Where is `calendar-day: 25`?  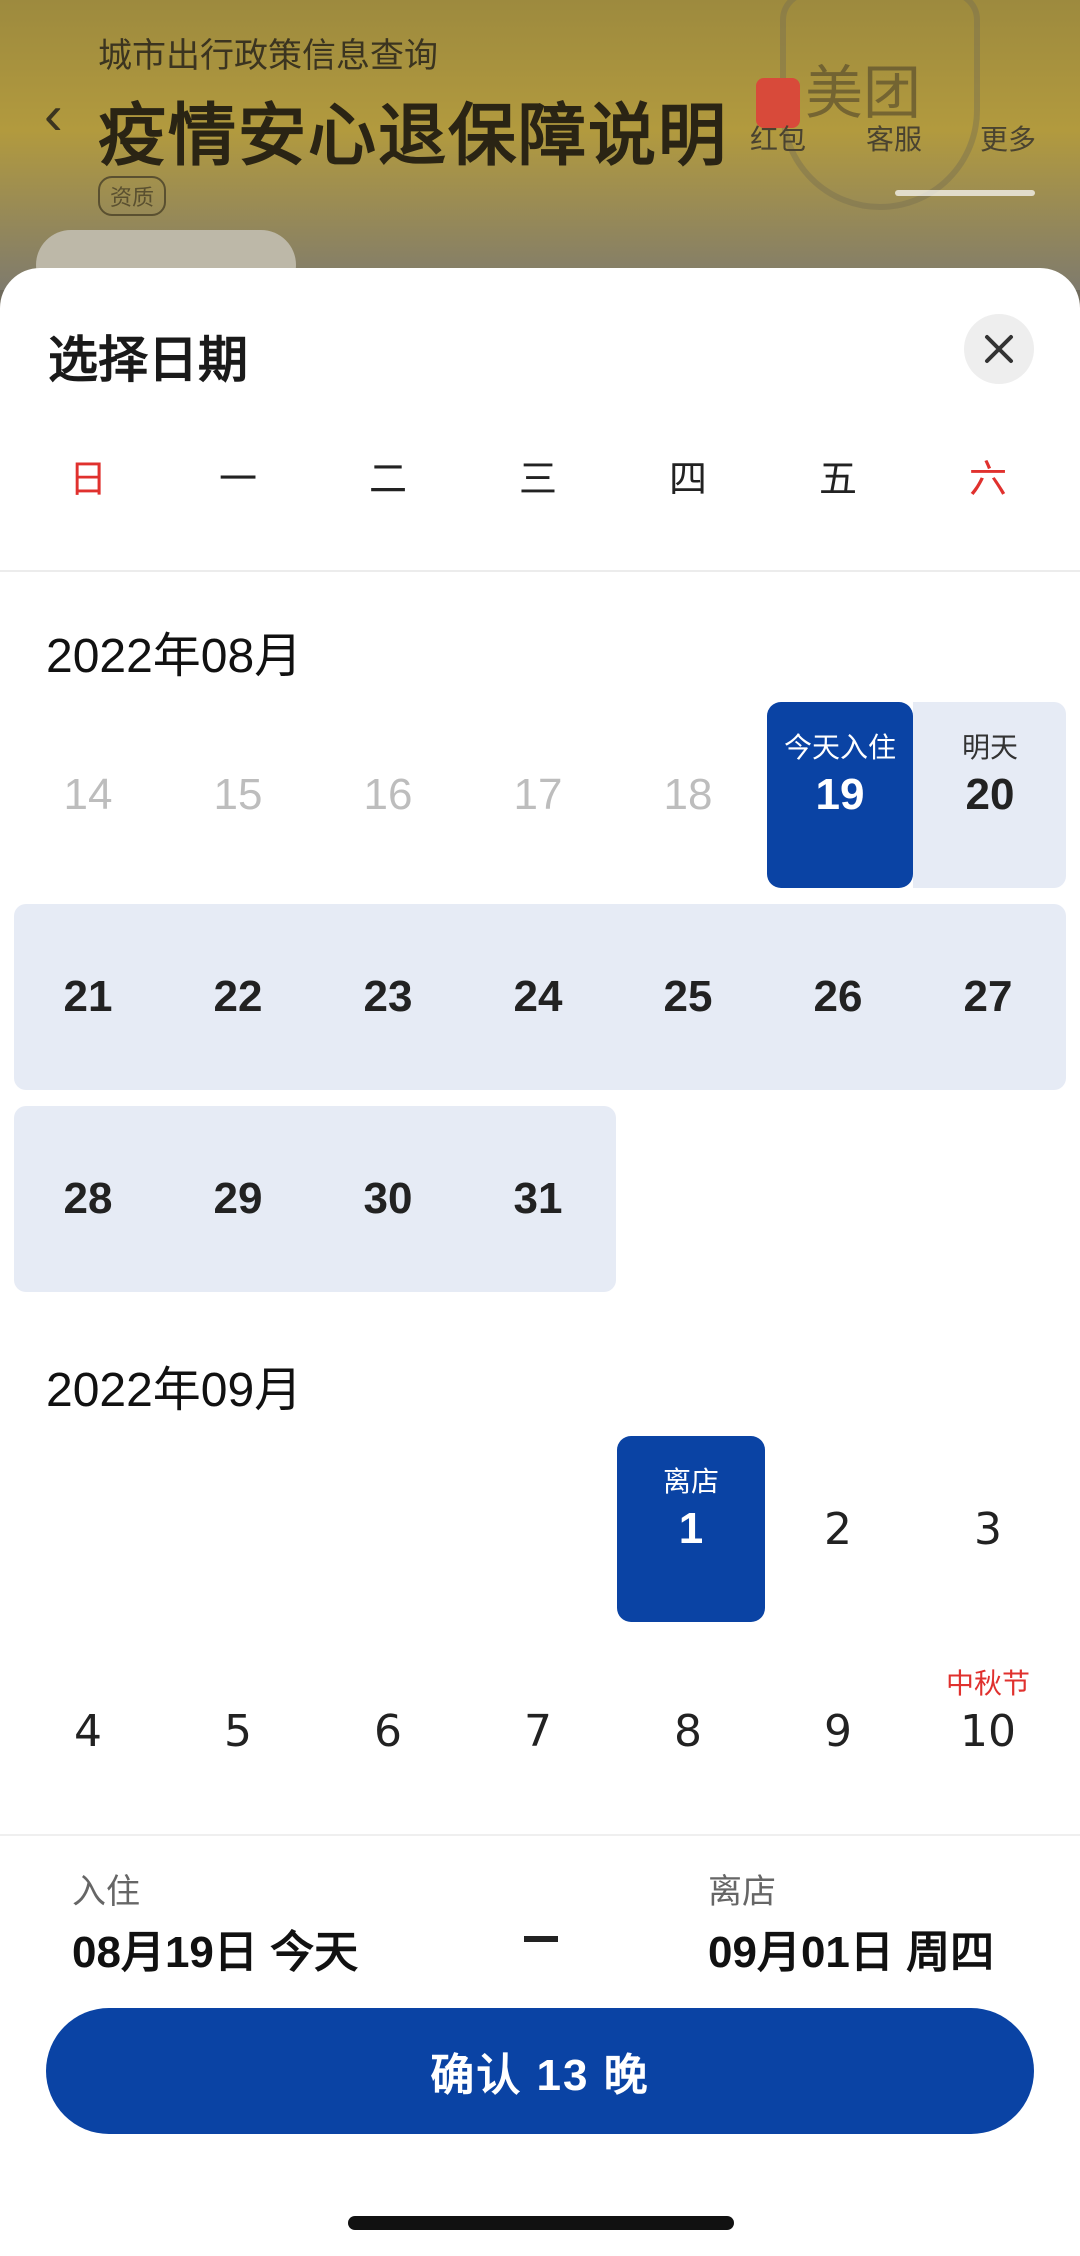
calendar-day: 25 is located at coordinates (688, 997).